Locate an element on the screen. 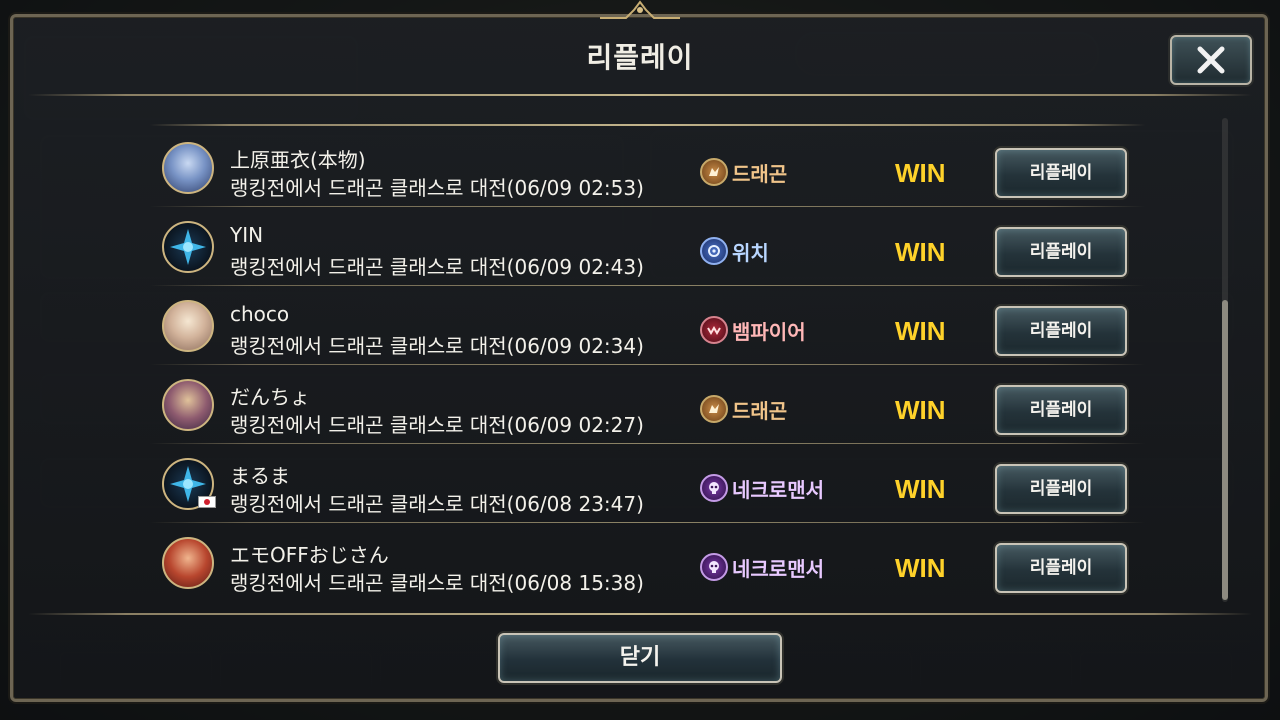 Image resolution: width=1280 pixels, height=720 pixels. match-description: 랭킹전에서 드래곤 클래스로 대전(06/08 15:38) is located at coordinates (437, 583).